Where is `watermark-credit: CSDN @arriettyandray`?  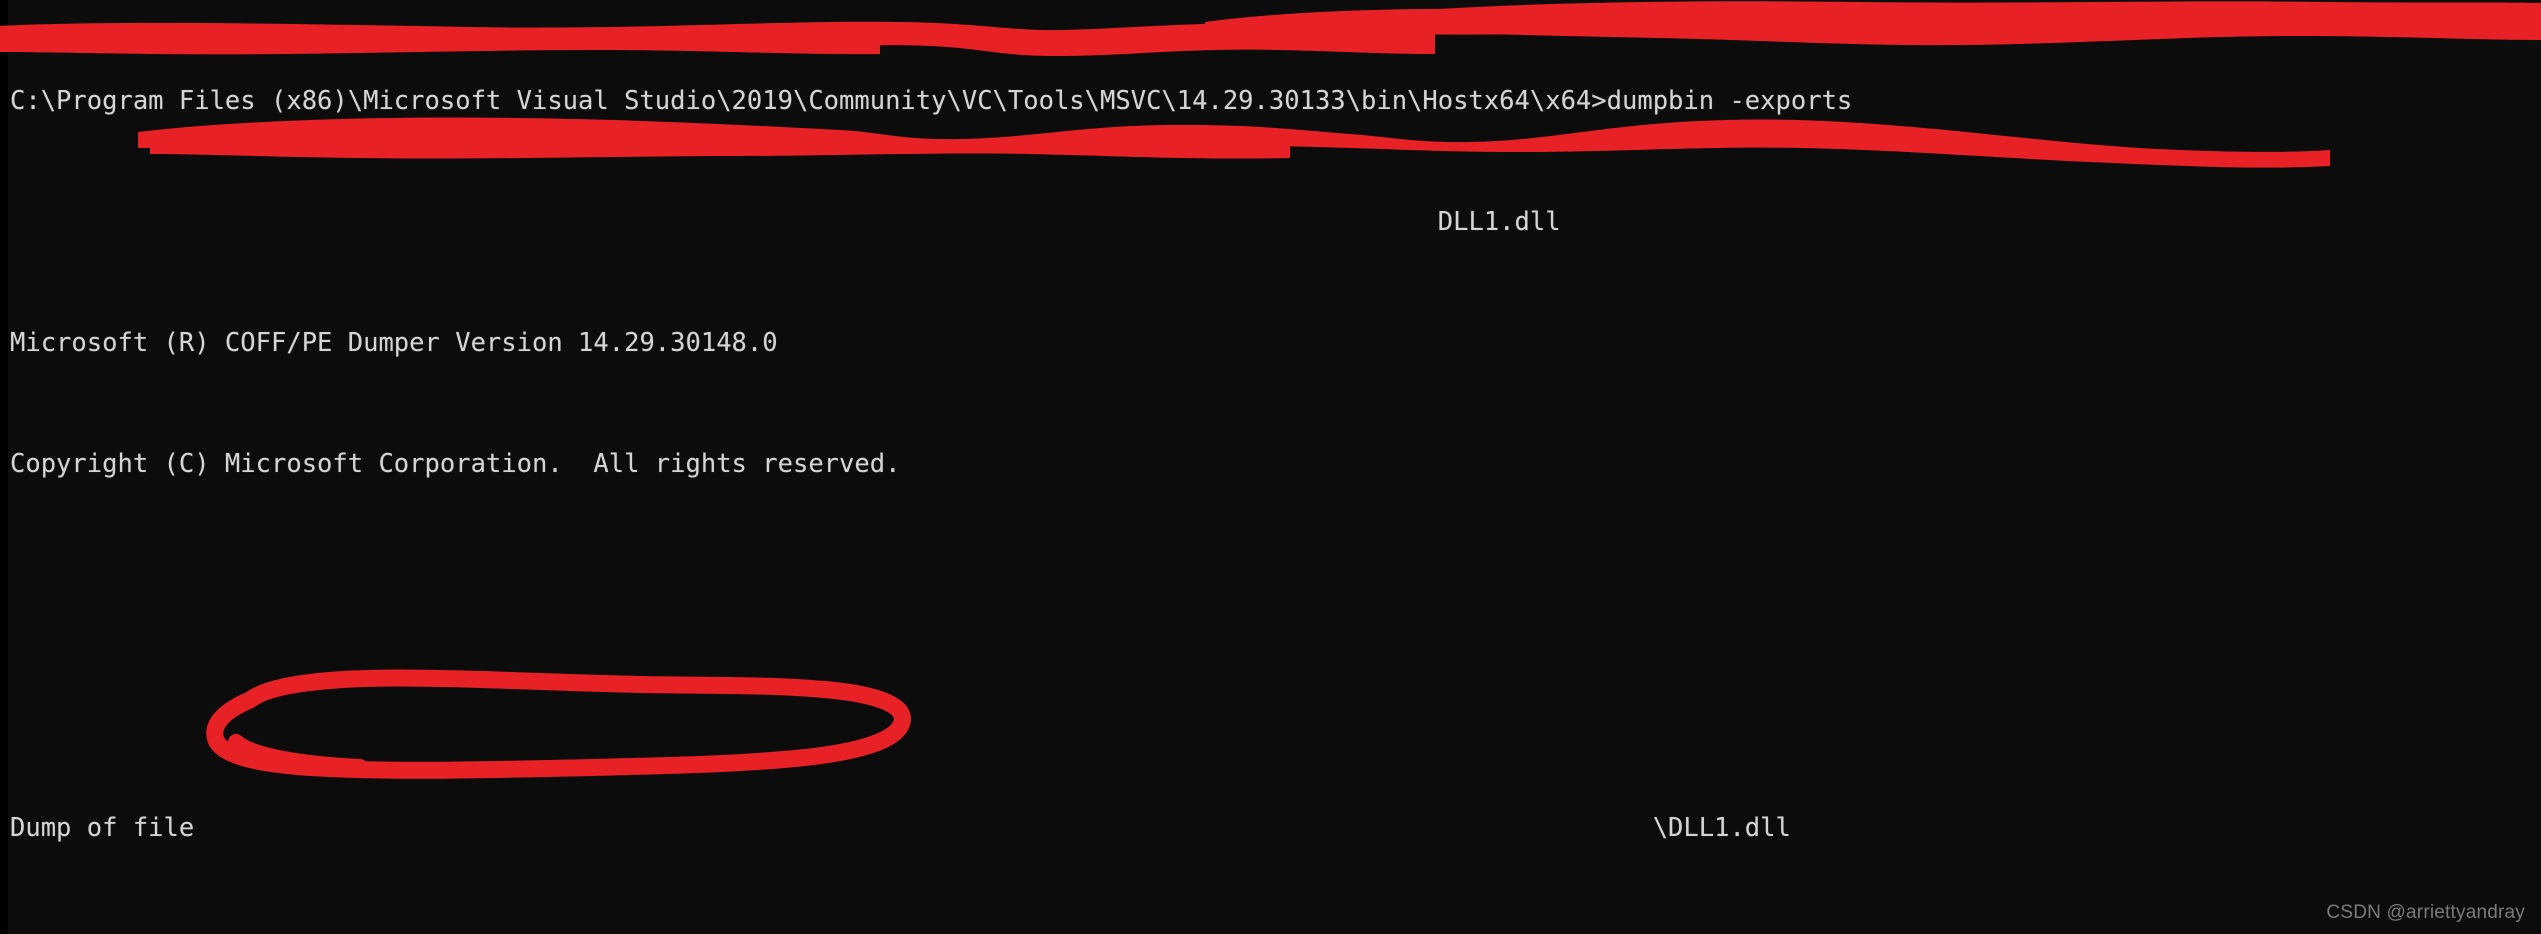 watermark-credit: CSDN @arriettyandray is located at coordinates (2425, 912).